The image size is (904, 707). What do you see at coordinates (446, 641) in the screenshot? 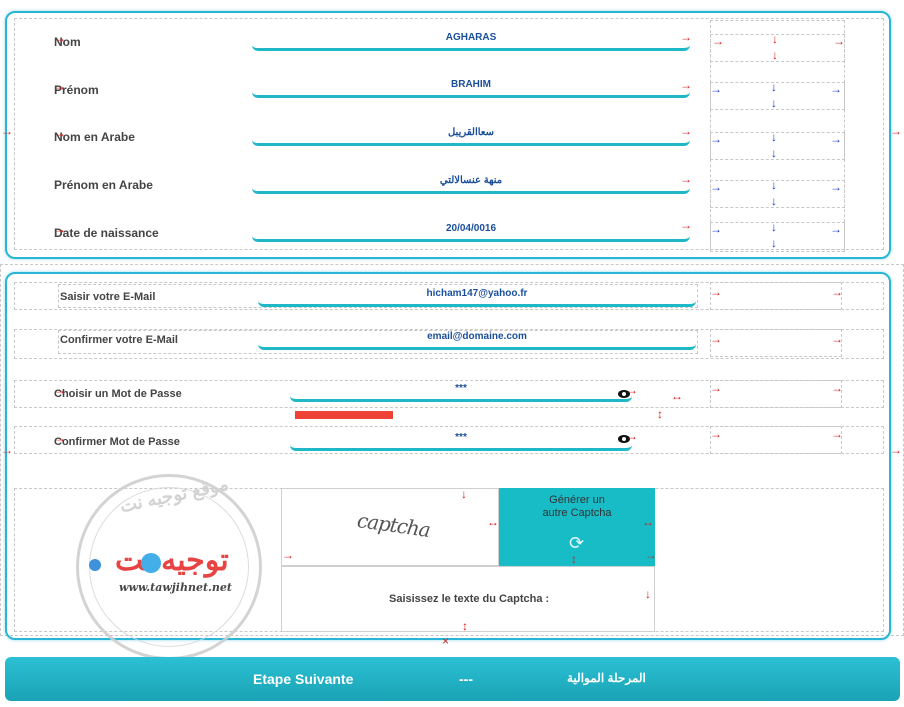
I see `double-arrow-icon: ×` at bounding box center [446, 641].